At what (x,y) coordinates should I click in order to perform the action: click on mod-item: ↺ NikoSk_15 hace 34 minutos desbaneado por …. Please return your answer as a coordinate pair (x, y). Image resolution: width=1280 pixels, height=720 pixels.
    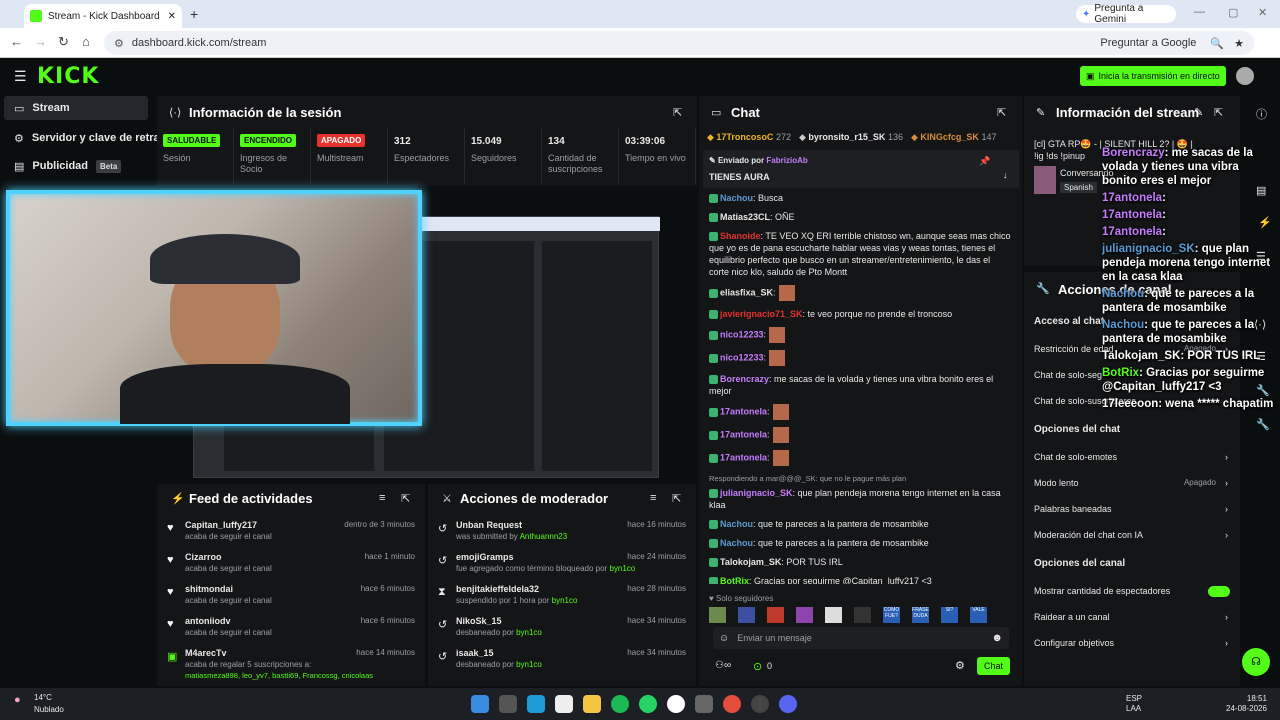
    Looking at the image, I should click on (562, 631).